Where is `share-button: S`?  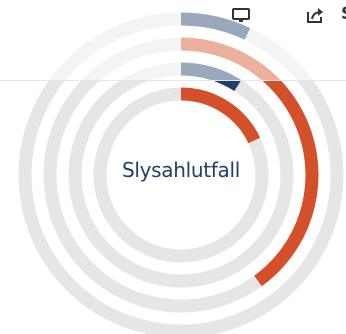
share-button: S is located at coordinates (325, 13).